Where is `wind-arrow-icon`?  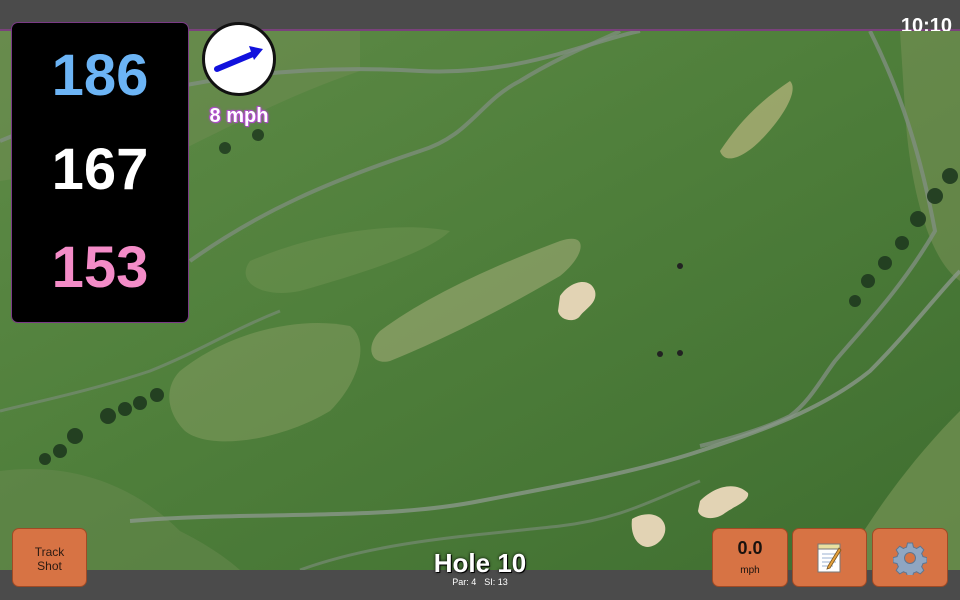
wind-arrow-icon is located at coordinates (238, 59).